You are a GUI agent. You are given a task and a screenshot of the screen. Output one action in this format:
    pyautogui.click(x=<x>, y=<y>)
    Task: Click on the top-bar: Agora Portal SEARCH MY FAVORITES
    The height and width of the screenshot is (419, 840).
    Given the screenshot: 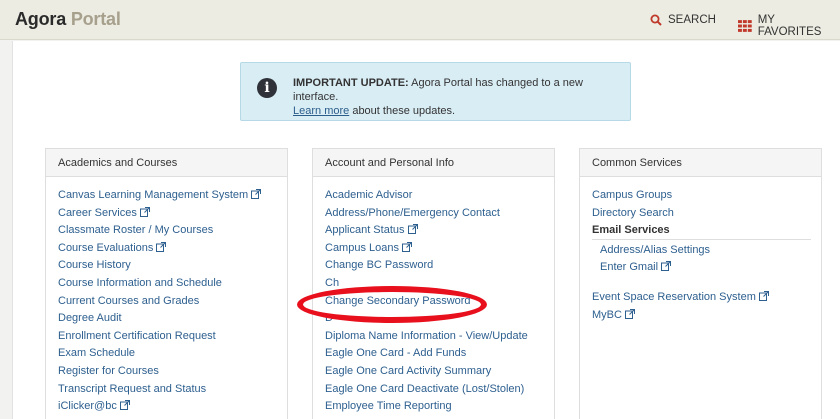 What is the action you would take?
    pyautogui.click(x=420, y=20)
    